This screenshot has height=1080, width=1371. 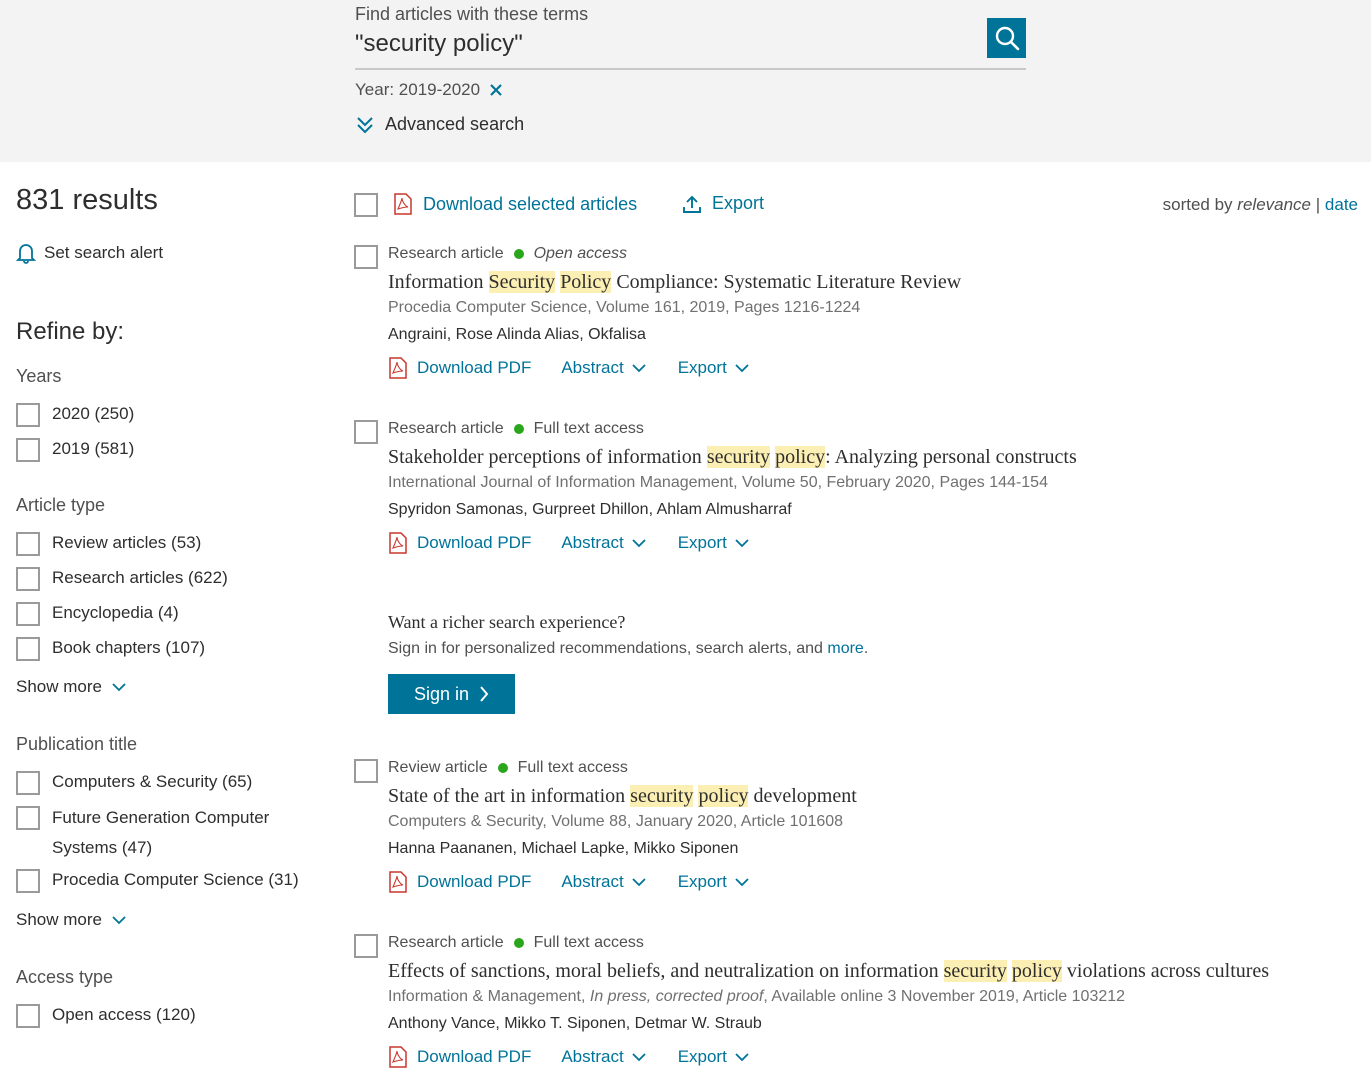 I want to click on set-search-alert-label: Set search alert, so click(x=104, y=252).